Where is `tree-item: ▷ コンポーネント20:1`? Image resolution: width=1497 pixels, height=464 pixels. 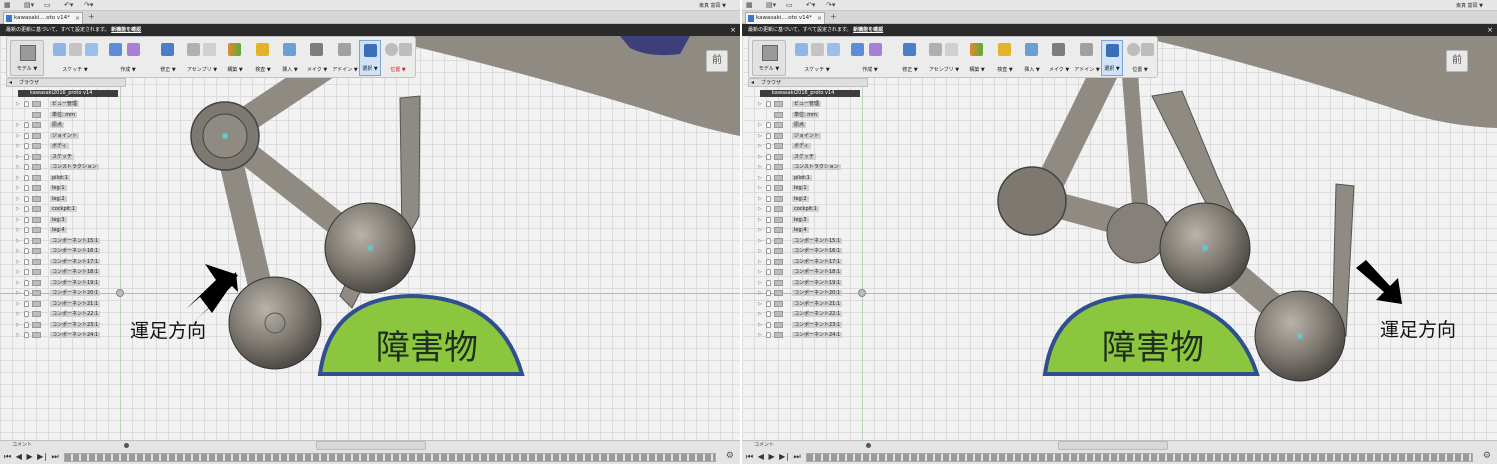
tree-item: ▷ コンポーネント20:1 is located at coordinates (813, 293).